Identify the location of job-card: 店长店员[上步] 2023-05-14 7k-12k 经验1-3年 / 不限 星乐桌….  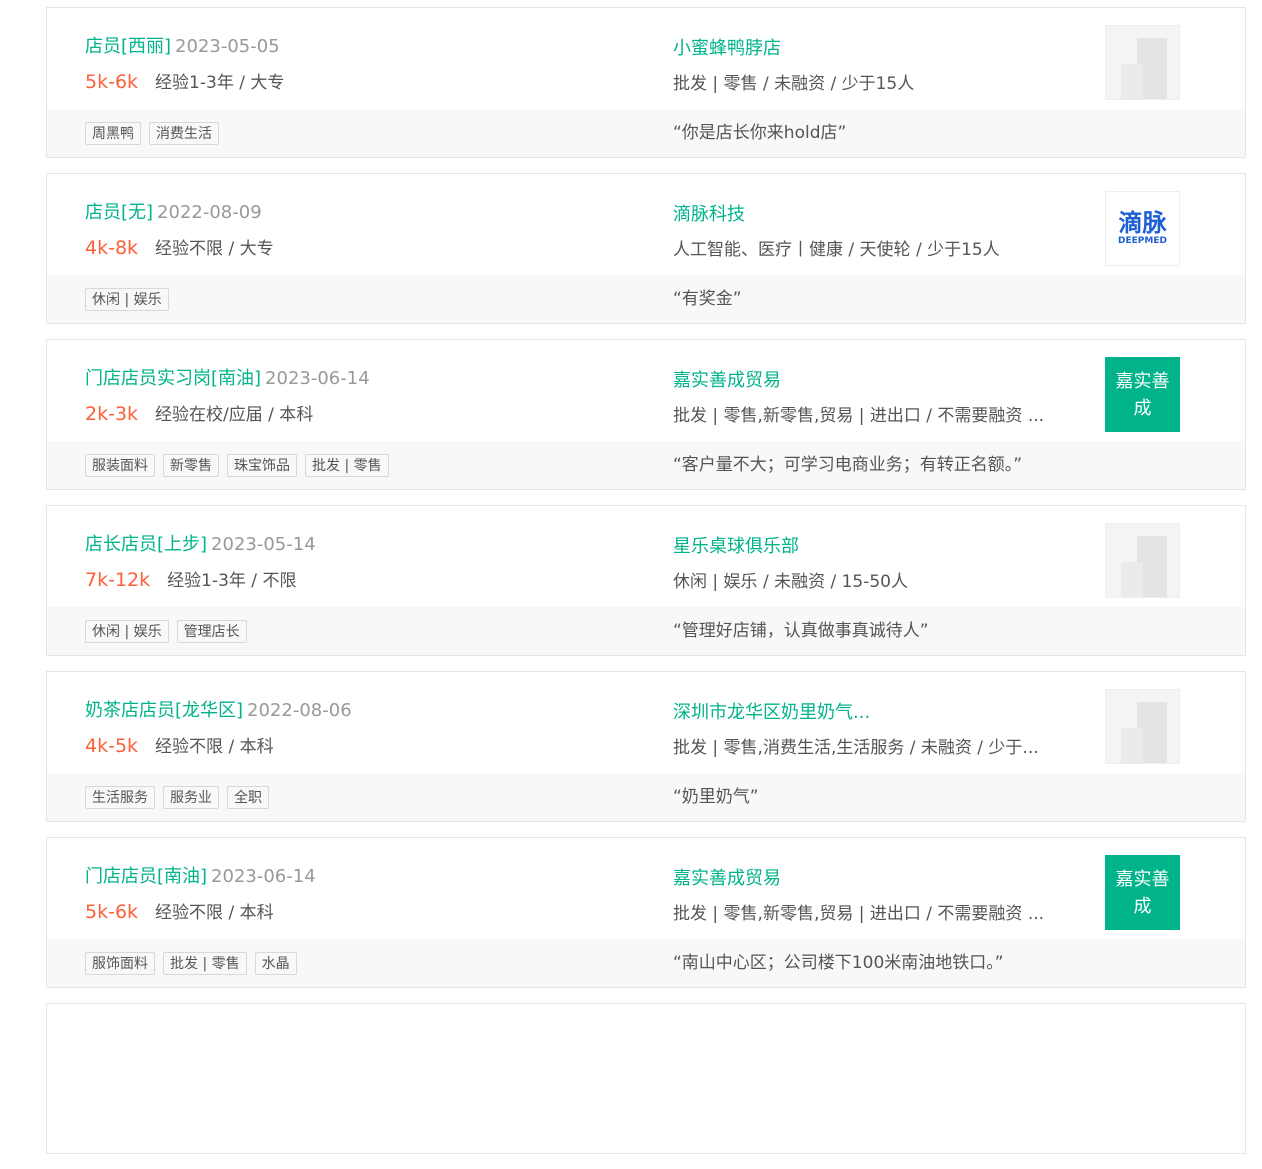
(646, 580).